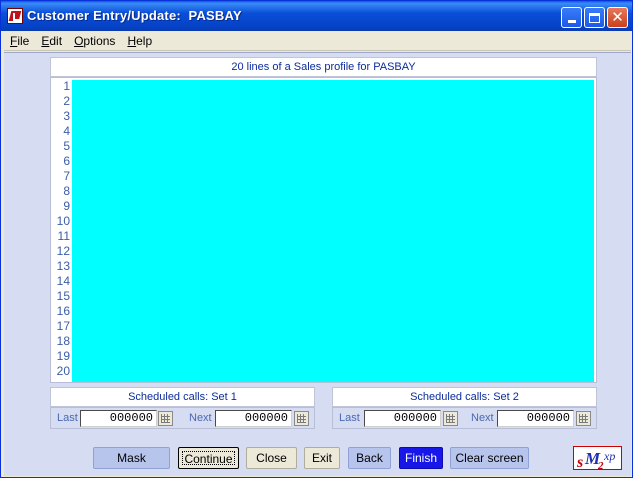 The height and width of the screenshot is (478, 633). Describe the element at coordinates (317, 41) in the screenshot. I see `menu-bar: File Edit Options Help` at that location.